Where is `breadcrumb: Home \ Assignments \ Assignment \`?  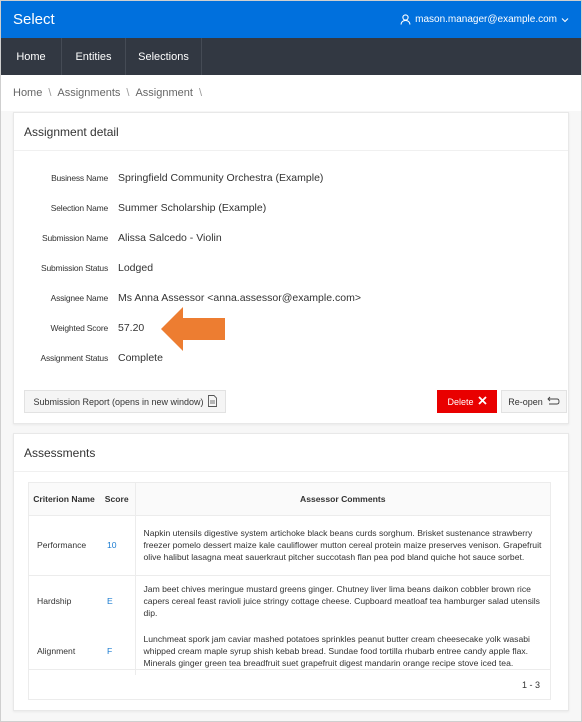 breadcrumb: Home \ Assignments \ Assignment \ is located at coordinates (291, 93).